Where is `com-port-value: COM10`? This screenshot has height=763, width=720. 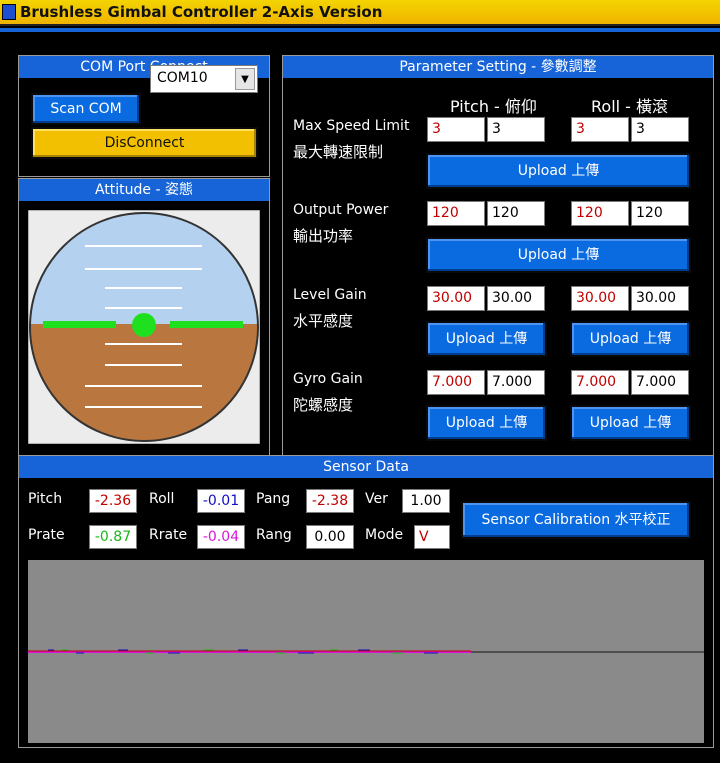 com-port-value: COM10 is located at coordinates (182, 78).